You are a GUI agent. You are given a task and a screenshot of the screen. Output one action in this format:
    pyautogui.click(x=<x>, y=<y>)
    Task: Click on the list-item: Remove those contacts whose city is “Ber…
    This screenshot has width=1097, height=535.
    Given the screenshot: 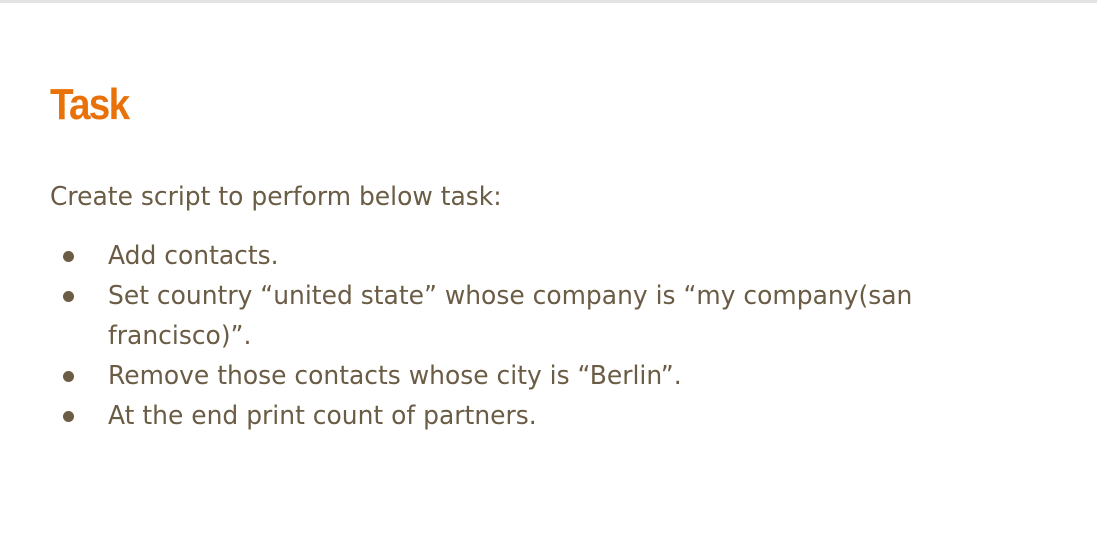 What is the action you would take?
    pyautogui.click(x=530, y=376)
    